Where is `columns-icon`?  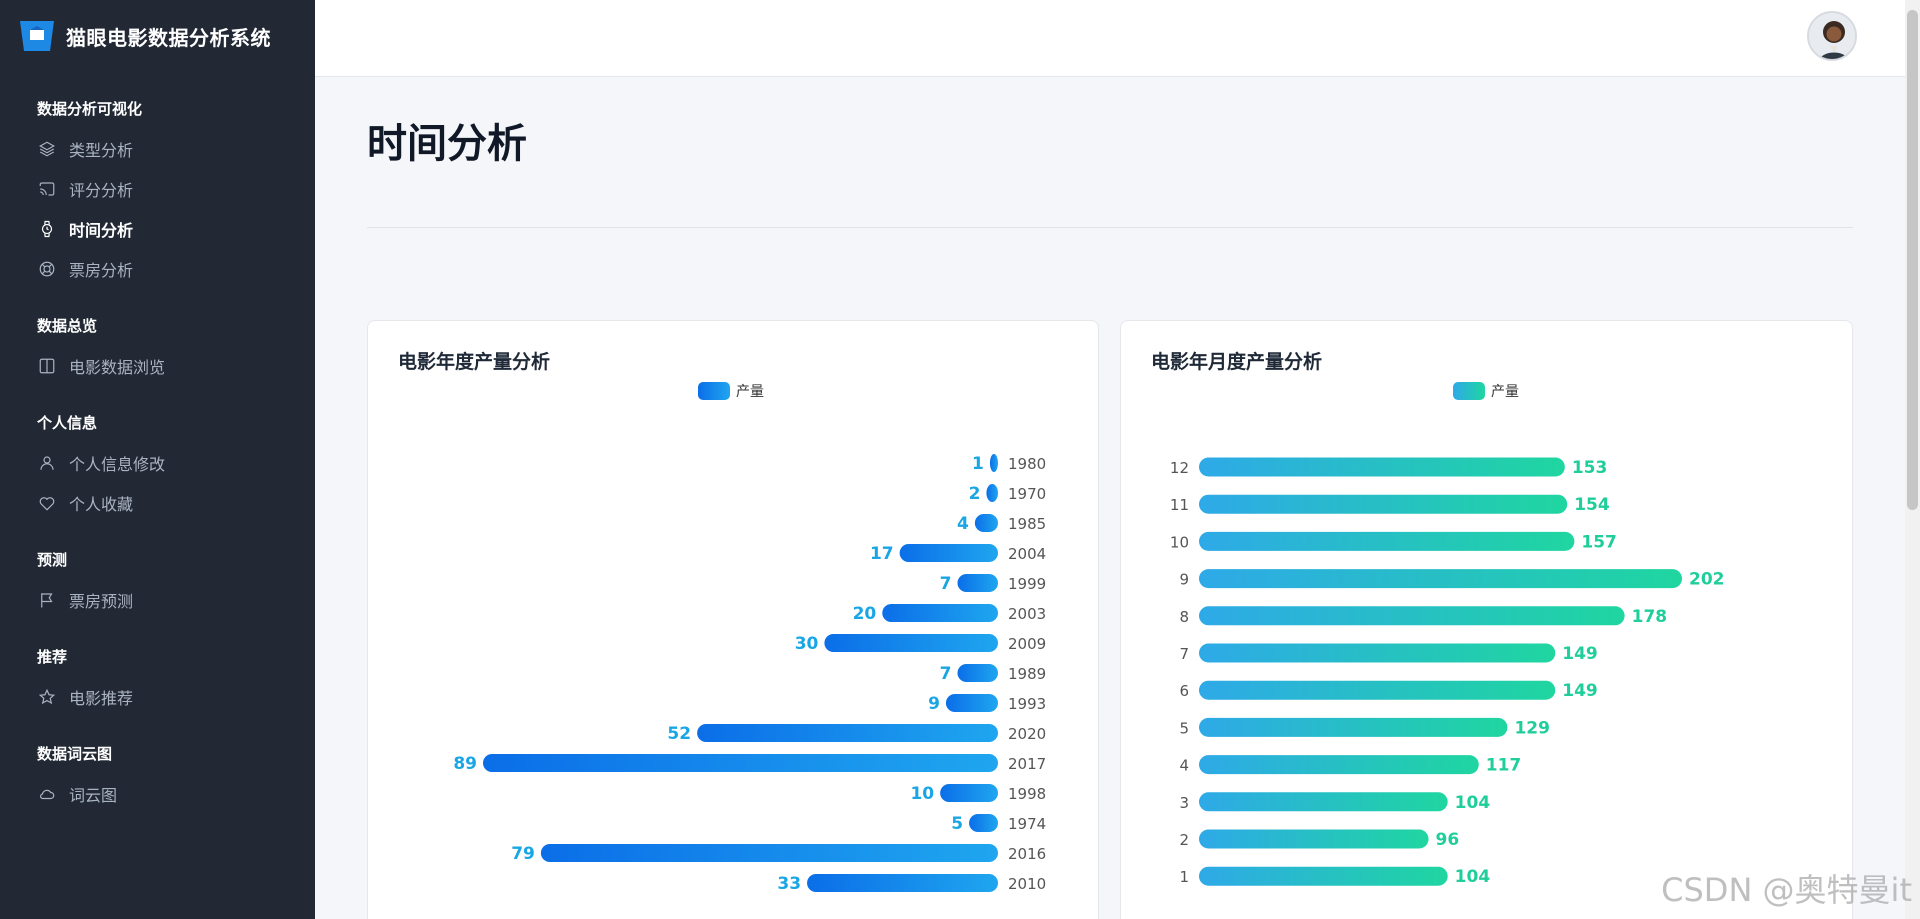
columns-icon is located at coordinates (47, 366).